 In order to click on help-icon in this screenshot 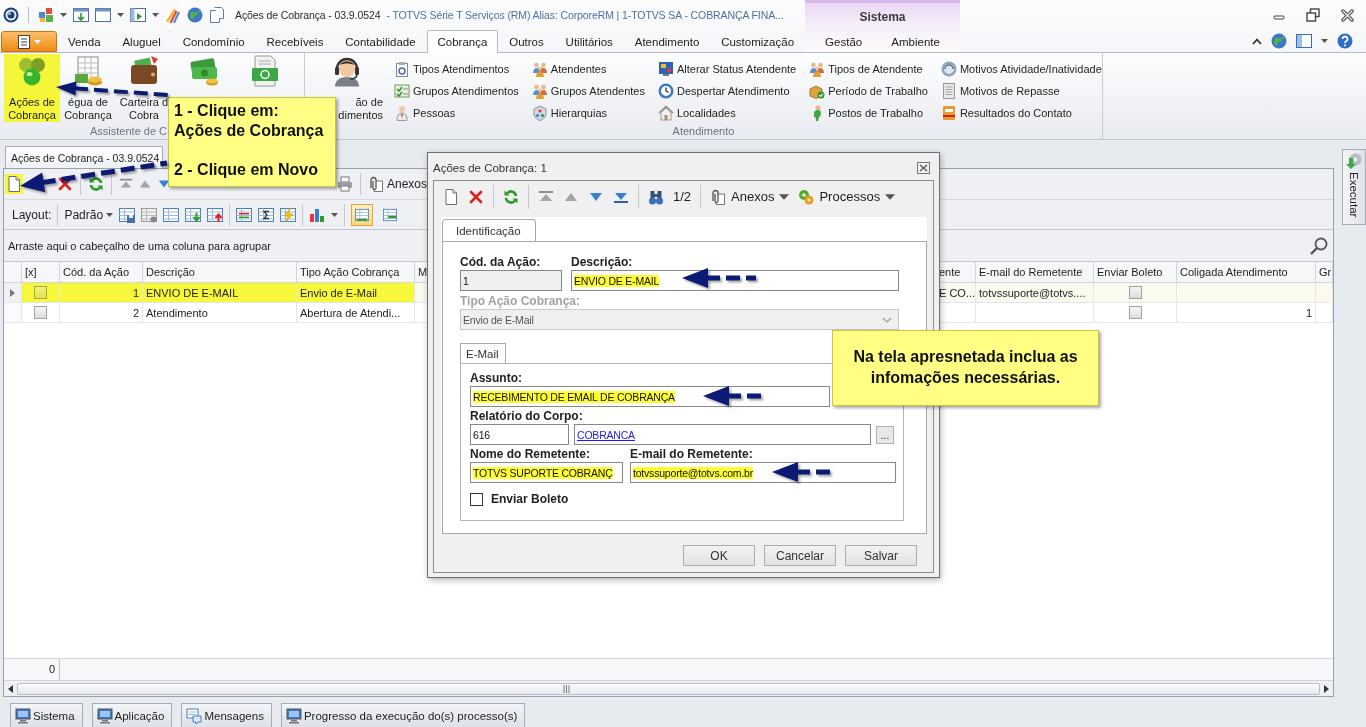, I will do `click(1345, 41)`.